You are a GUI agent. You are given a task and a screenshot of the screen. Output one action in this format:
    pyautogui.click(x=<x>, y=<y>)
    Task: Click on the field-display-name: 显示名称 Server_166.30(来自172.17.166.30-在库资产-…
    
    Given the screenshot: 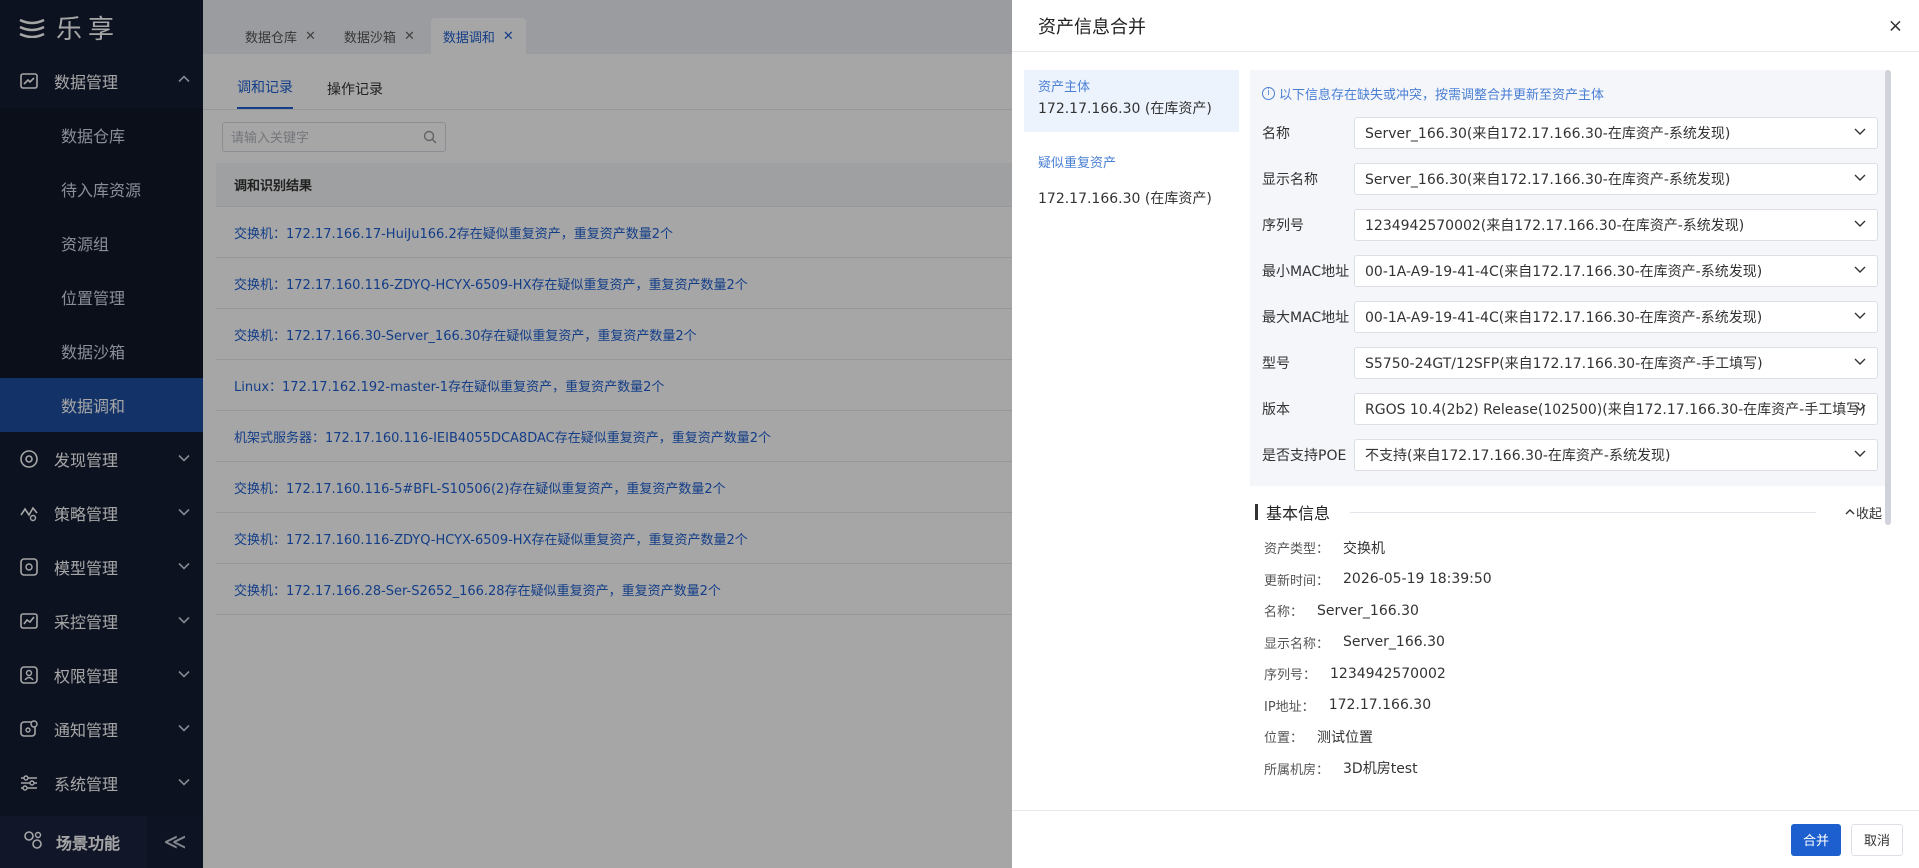 What is the action you would take?
    pyautogui.click(x=1570, y=179)
    